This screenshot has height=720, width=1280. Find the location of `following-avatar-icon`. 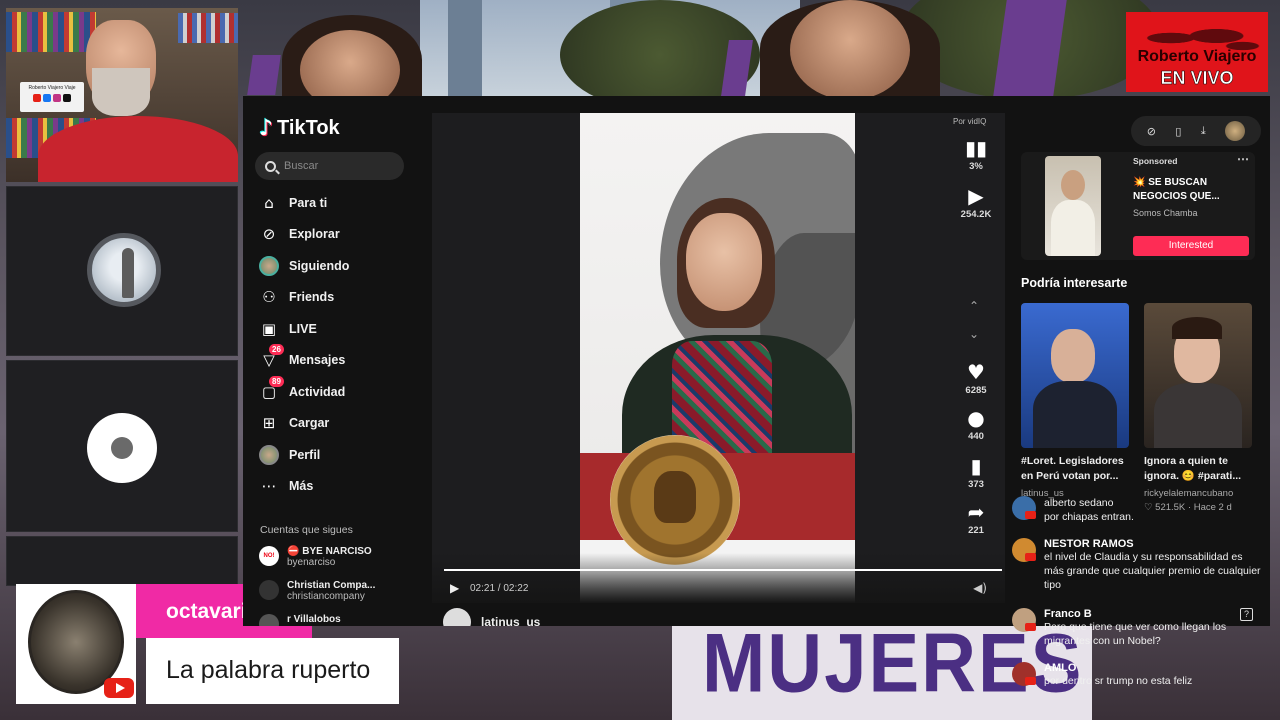

following-avatar-icon is located at coordinates (269, 266).